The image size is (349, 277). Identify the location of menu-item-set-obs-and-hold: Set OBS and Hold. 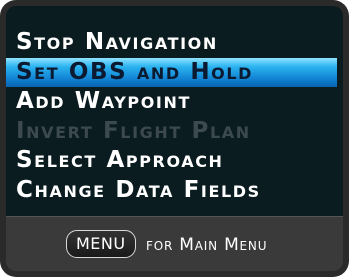
(171, 72).